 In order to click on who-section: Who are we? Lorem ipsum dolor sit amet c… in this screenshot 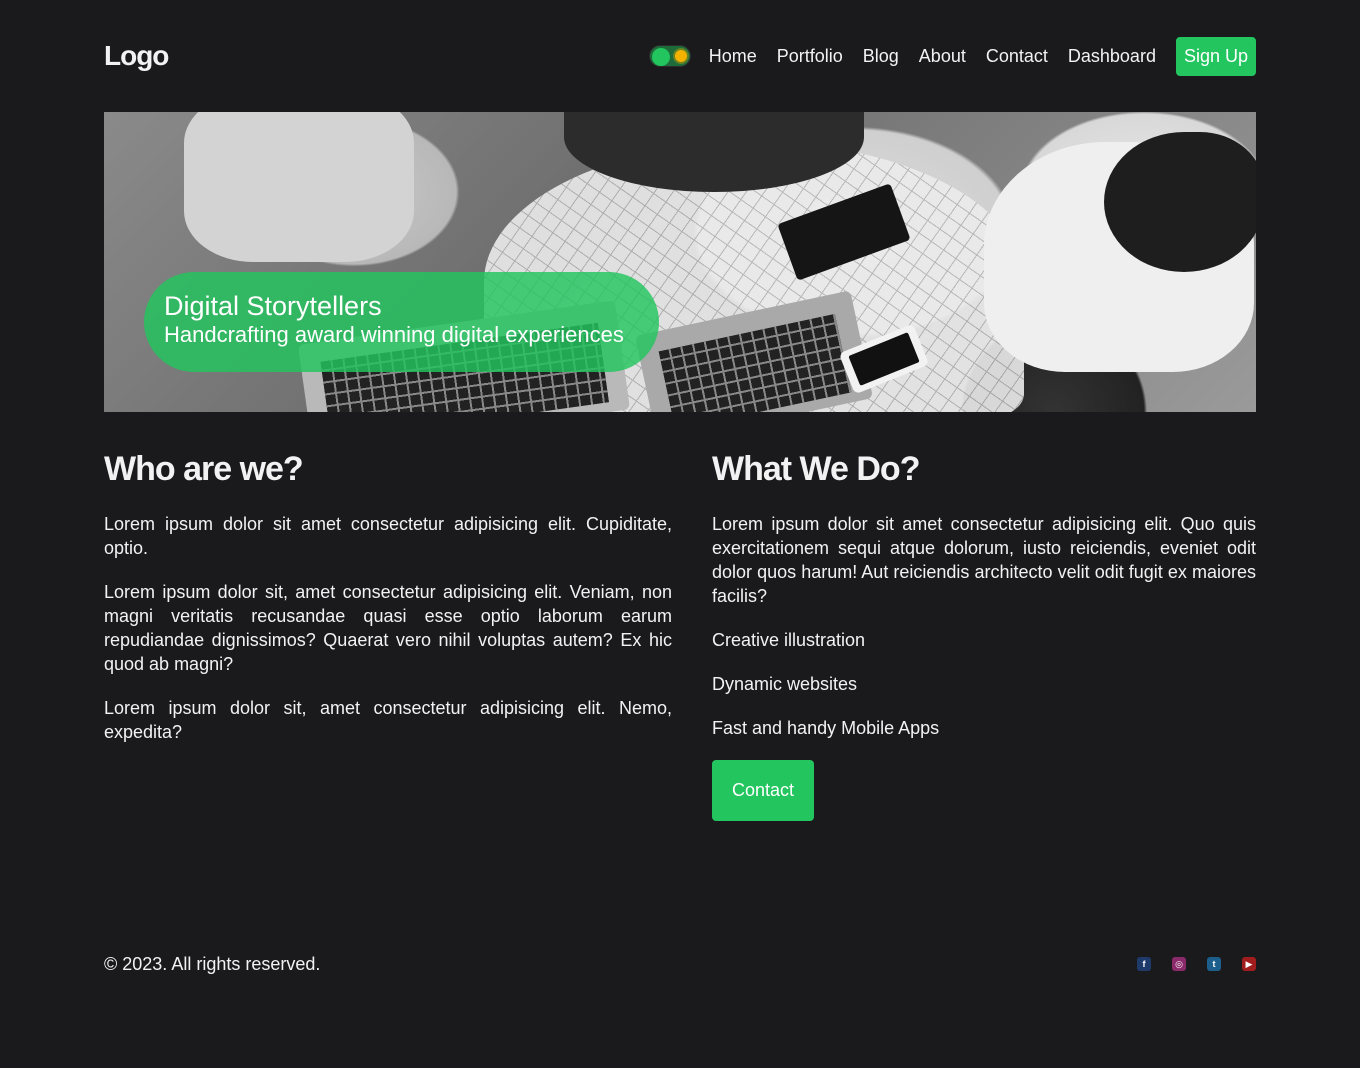, I will do `click(388, 606)`.